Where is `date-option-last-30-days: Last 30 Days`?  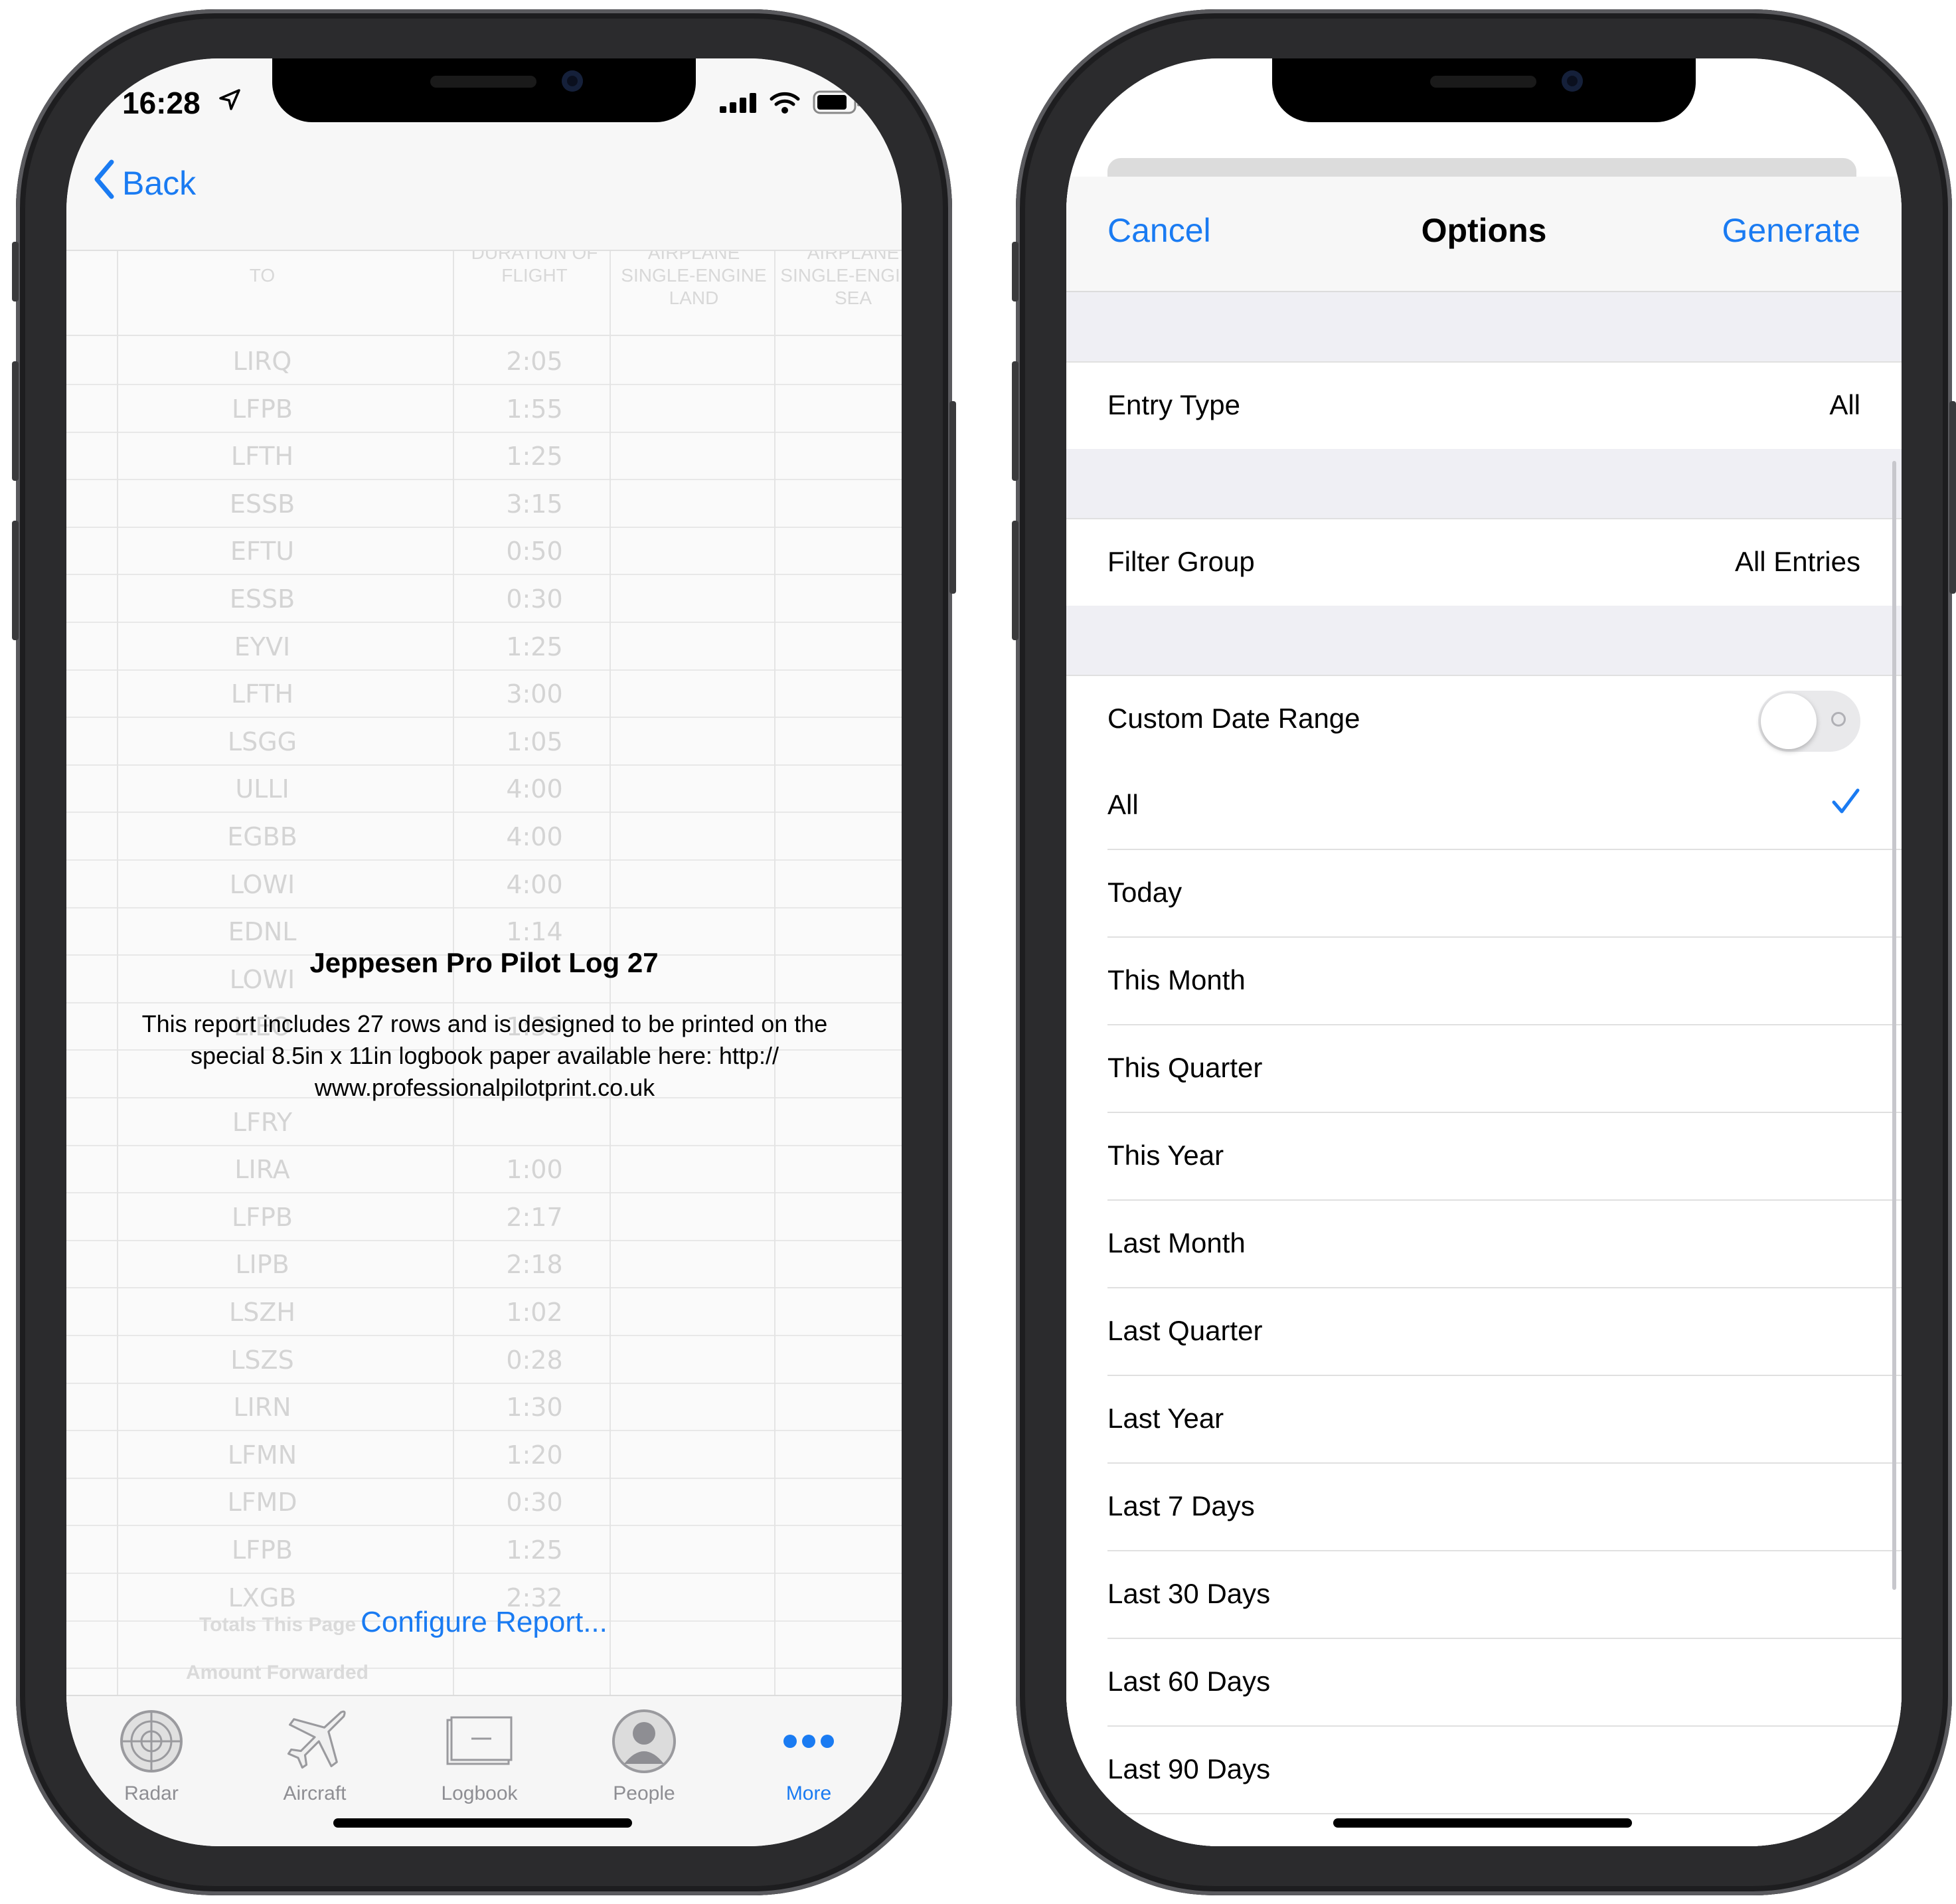
date-option-last-30-days: Last 30 Days is located at coordinates (1484, 1595).